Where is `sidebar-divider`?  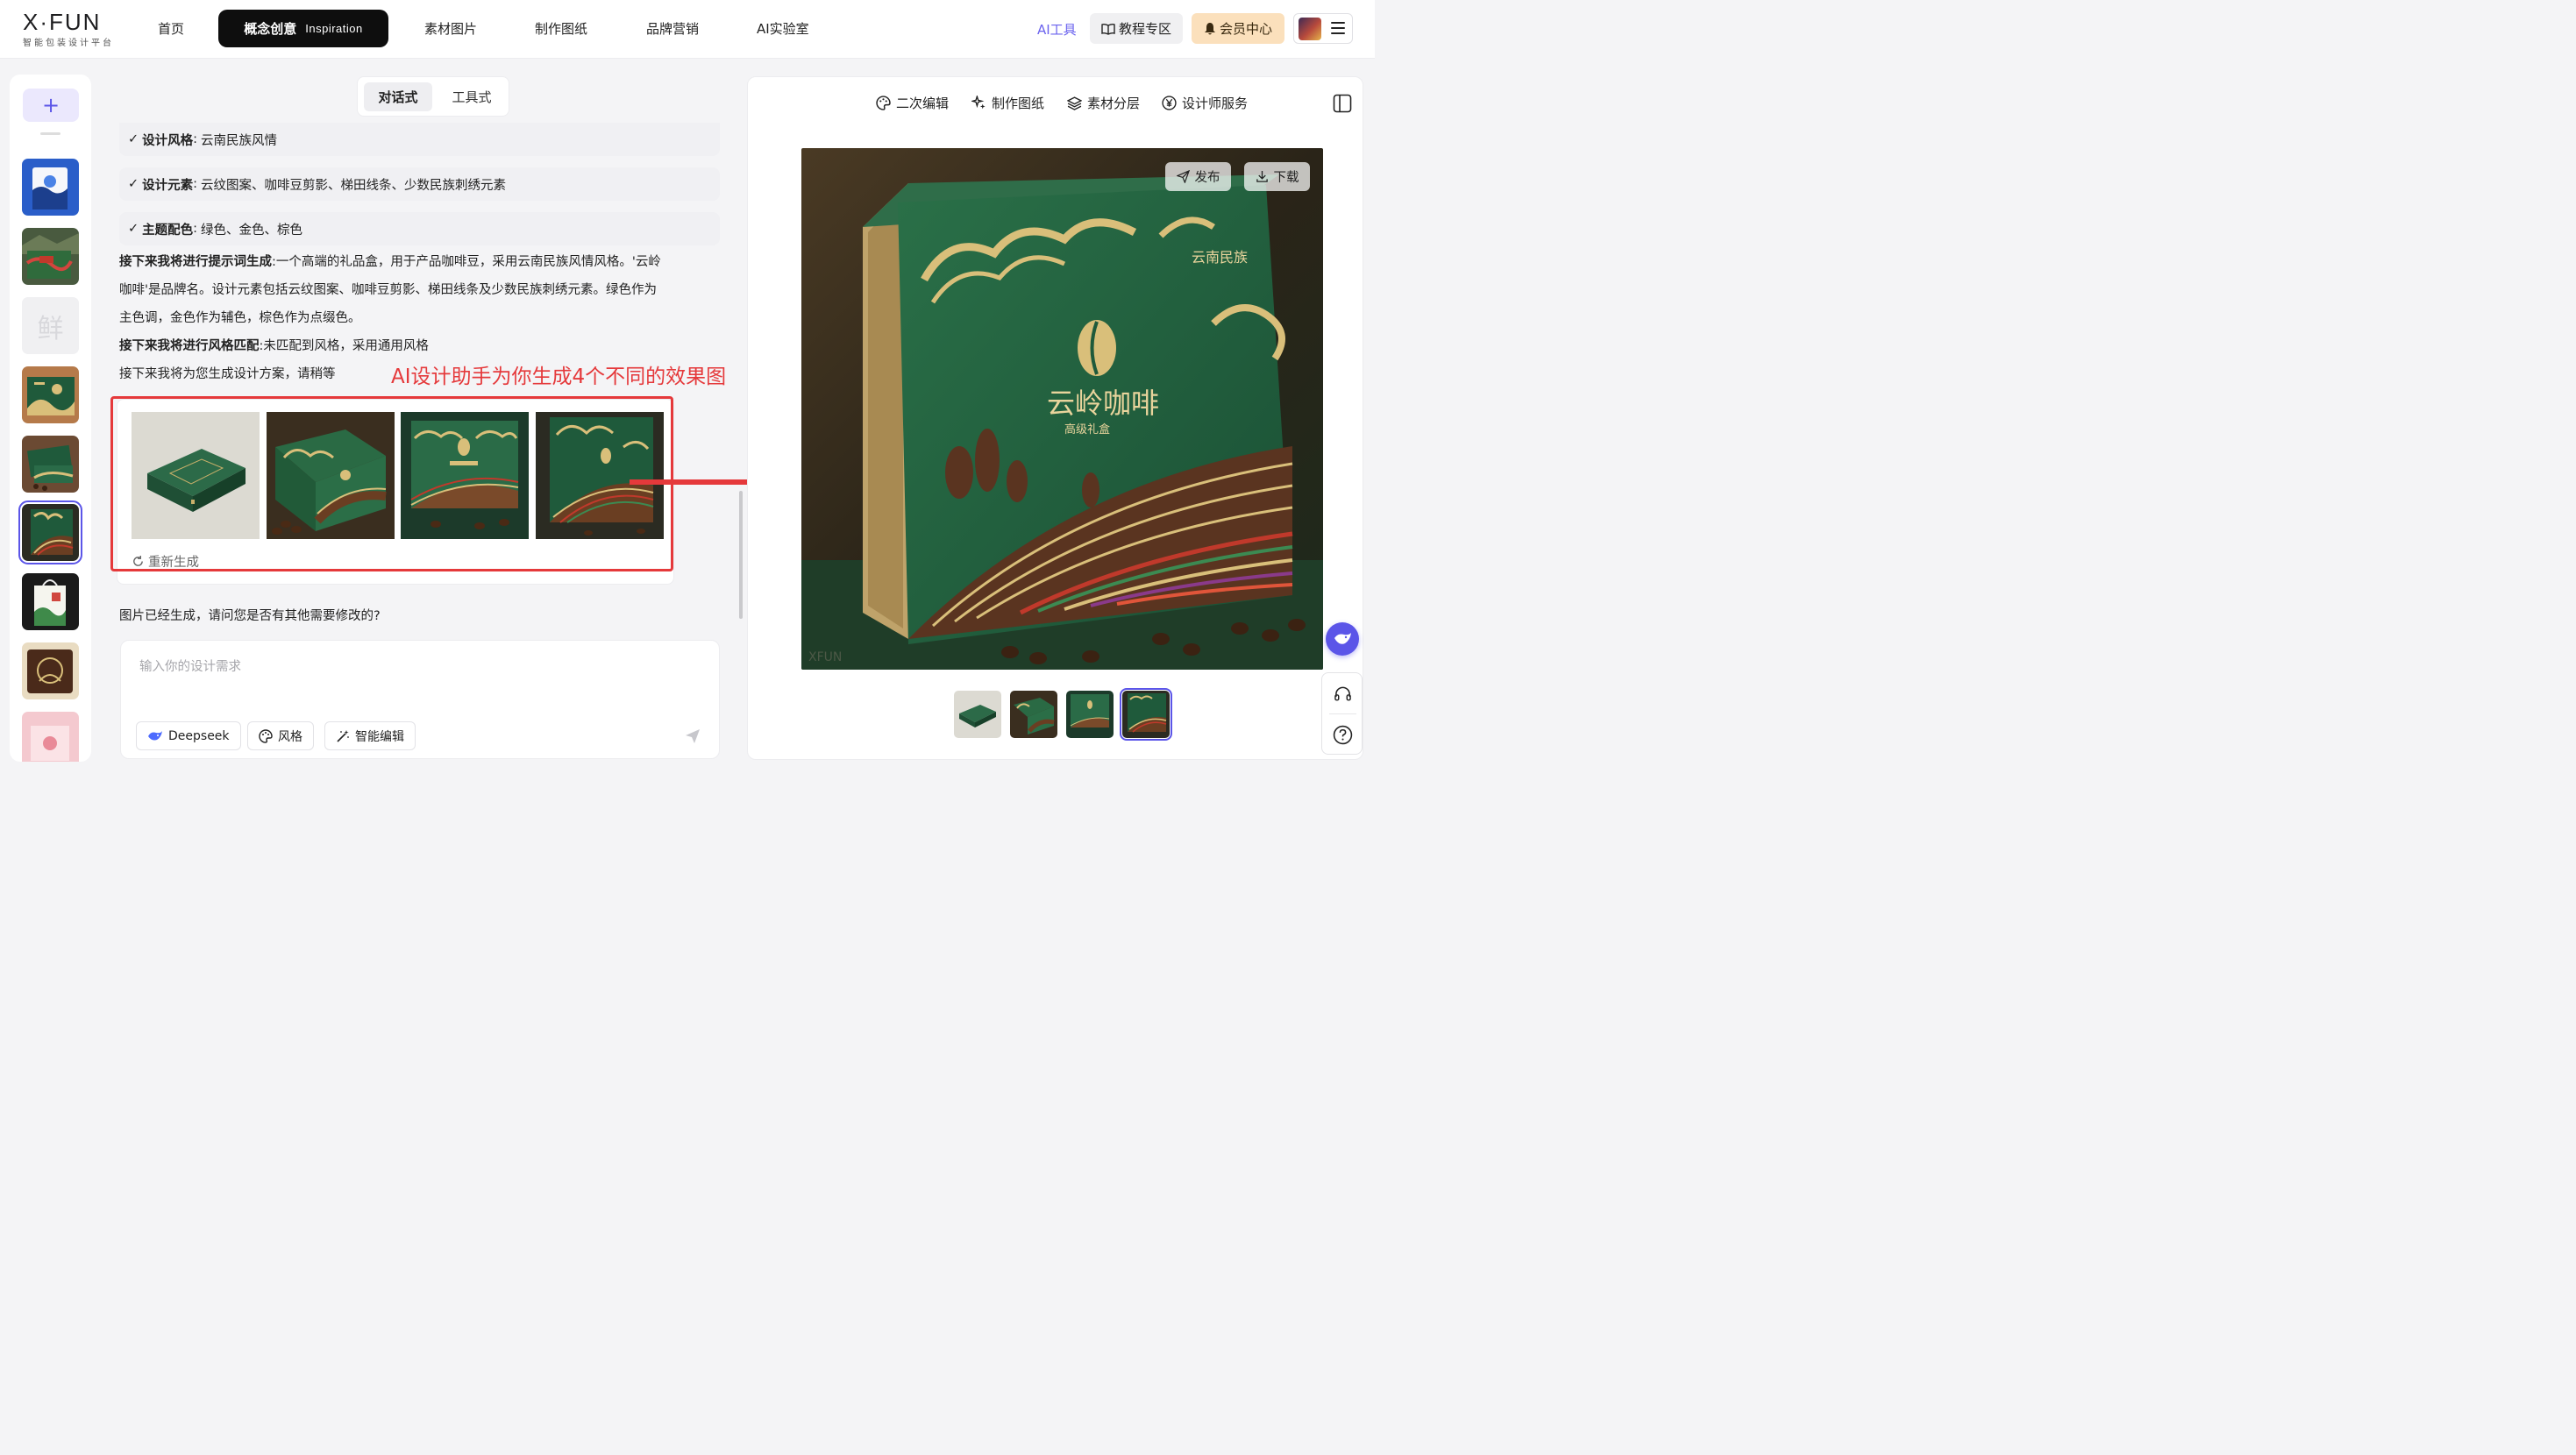
sidebar-divider is located at coordinates (50, 133).